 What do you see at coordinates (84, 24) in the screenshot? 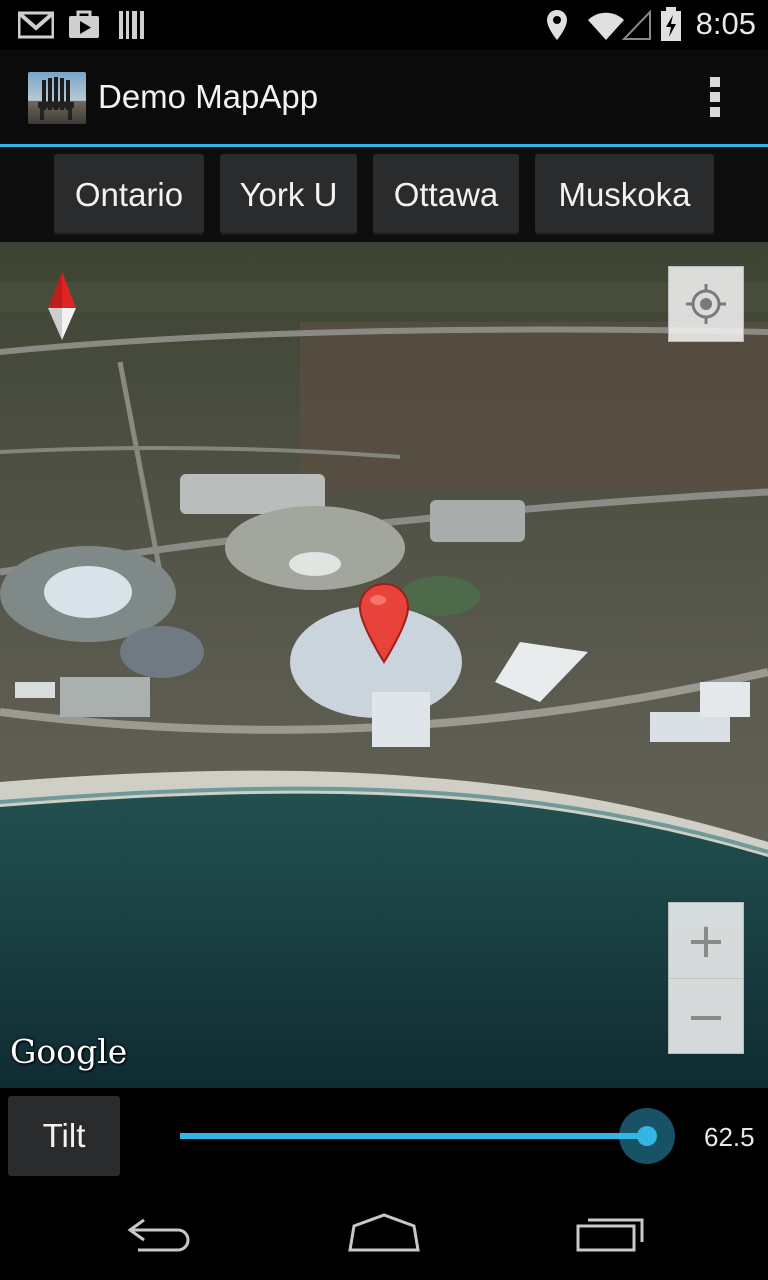
I see `play-store-icon` at bounding box center [84, 24].